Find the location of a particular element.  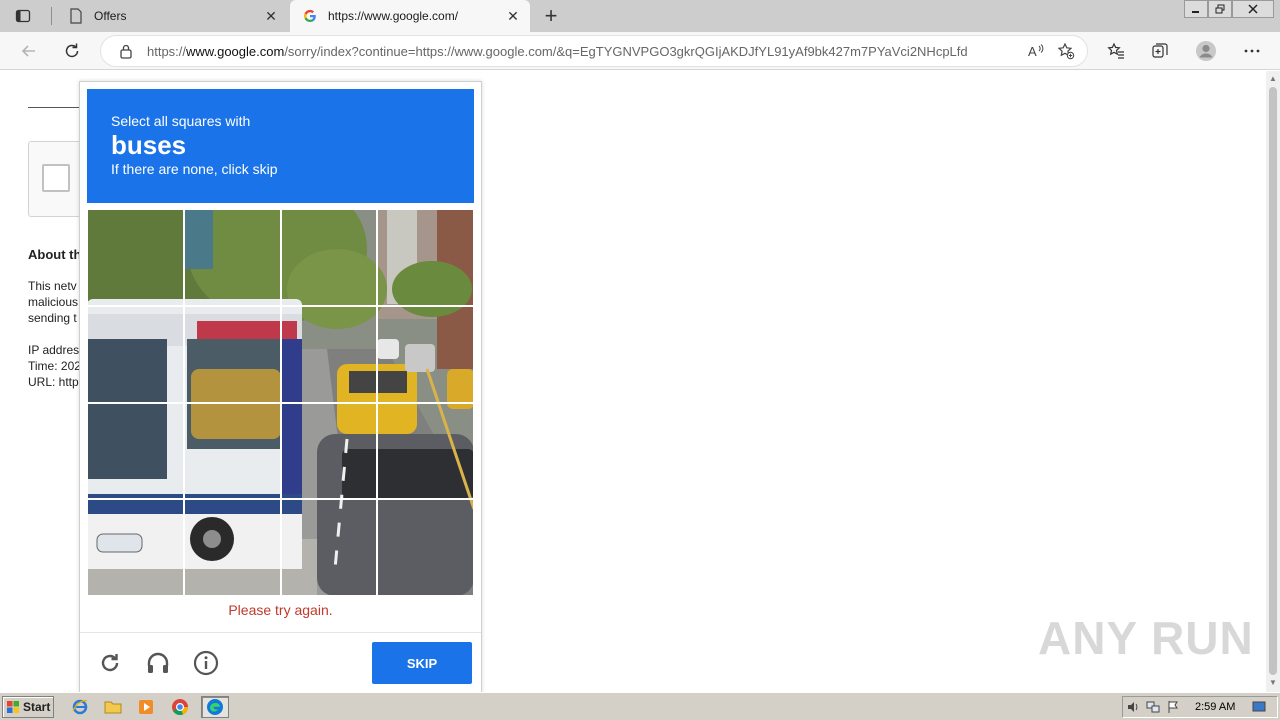

edge-icon is located at coordinates (215, 707).